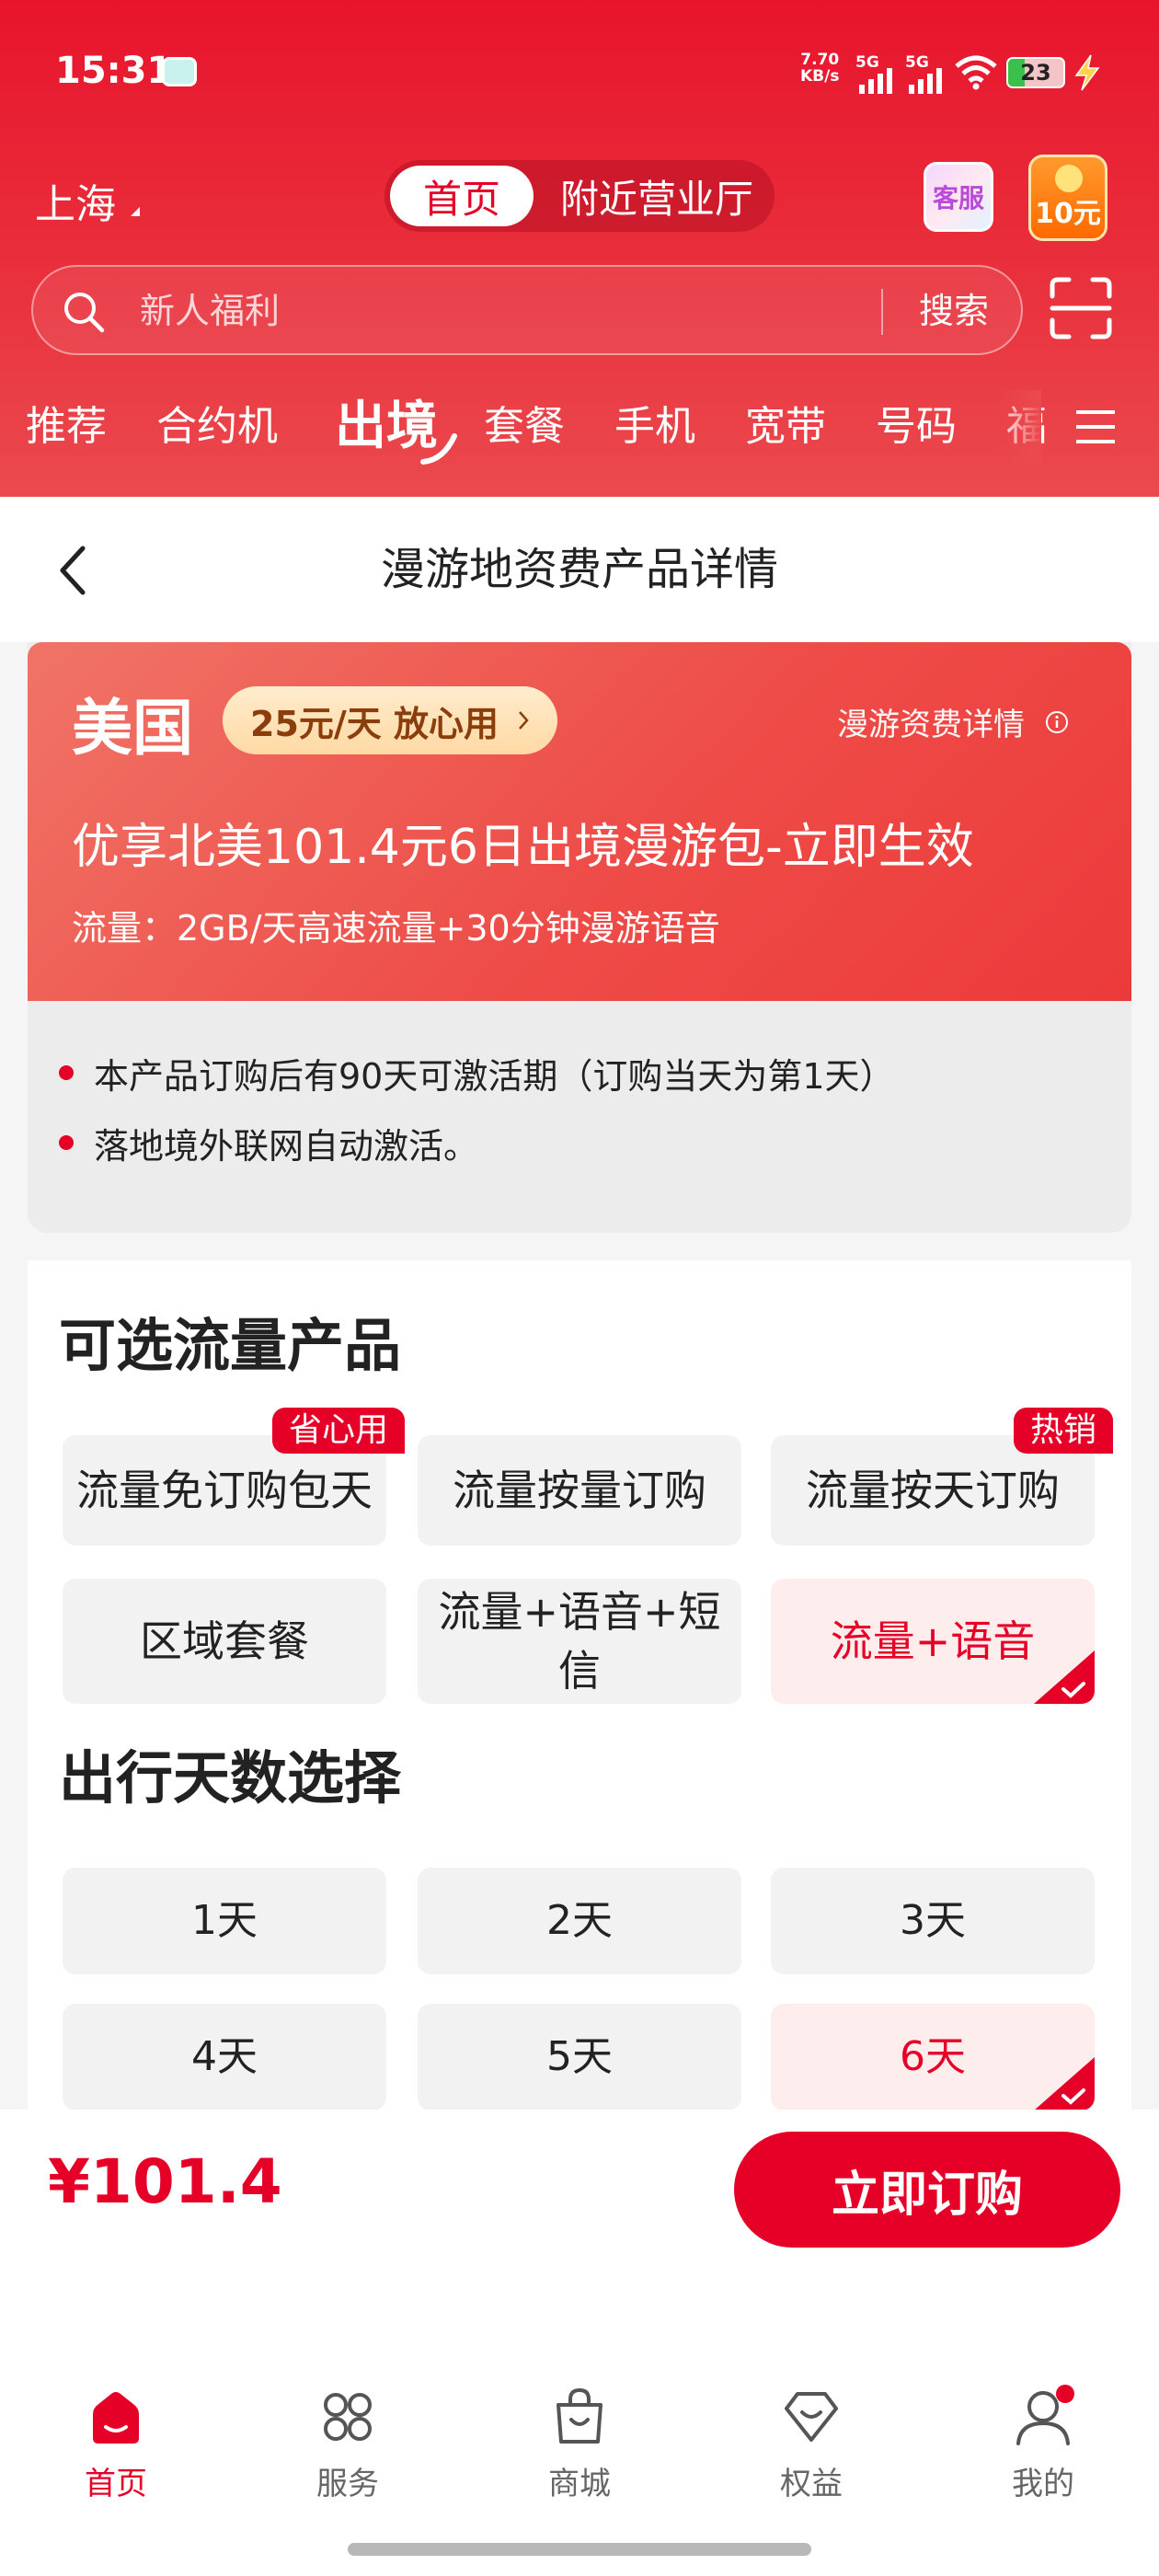 The image size is (1159, 2576). I want to click on network-speed-unit: KB/s, so click(820, 76).